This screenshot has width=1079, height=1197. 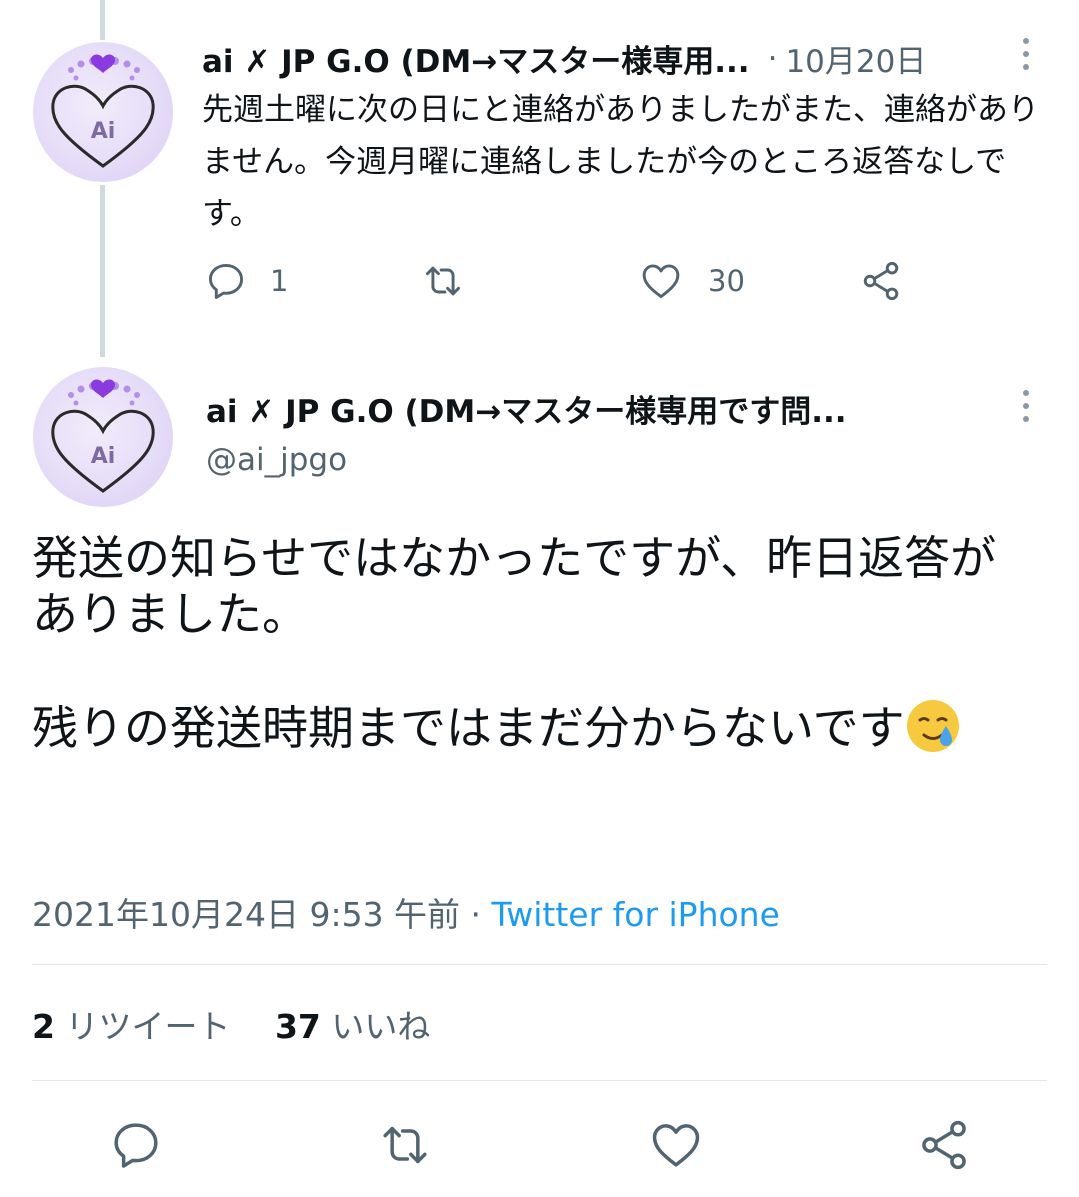 I want to click on like-button, so click(x=676, y=1145).